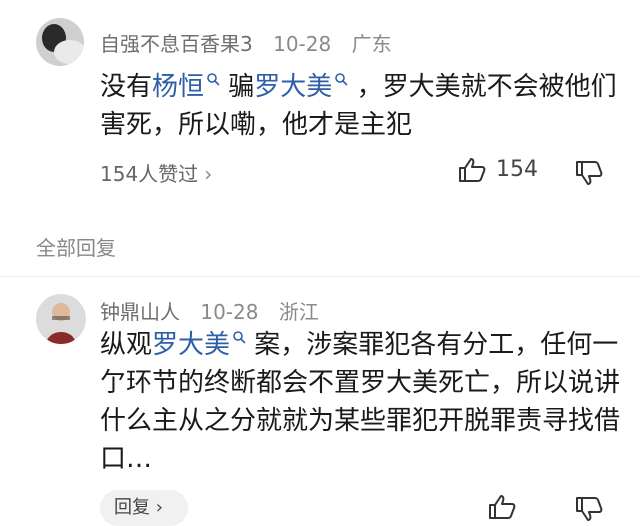 Image resolution: width=640 pixels, height=526 pixels. I want to click on section-title: 全部回复, so click(76, 248).